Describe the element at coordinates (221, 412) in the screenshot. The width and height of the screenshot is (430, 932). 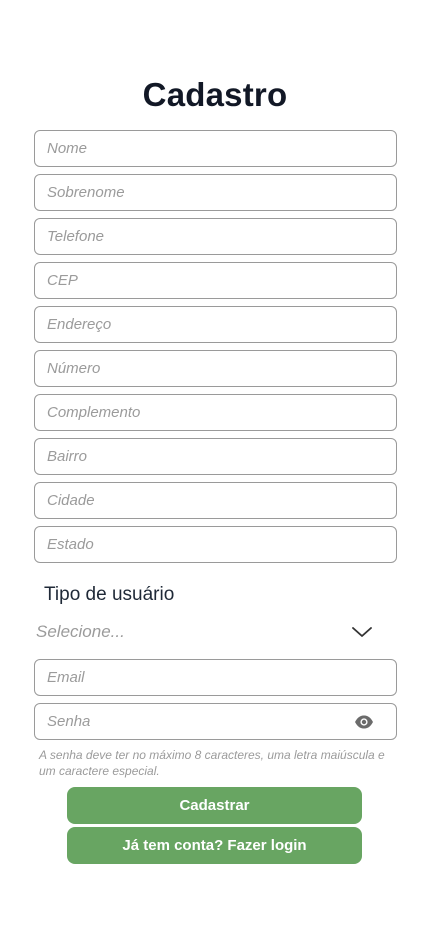
I see `complement-input` at that location.